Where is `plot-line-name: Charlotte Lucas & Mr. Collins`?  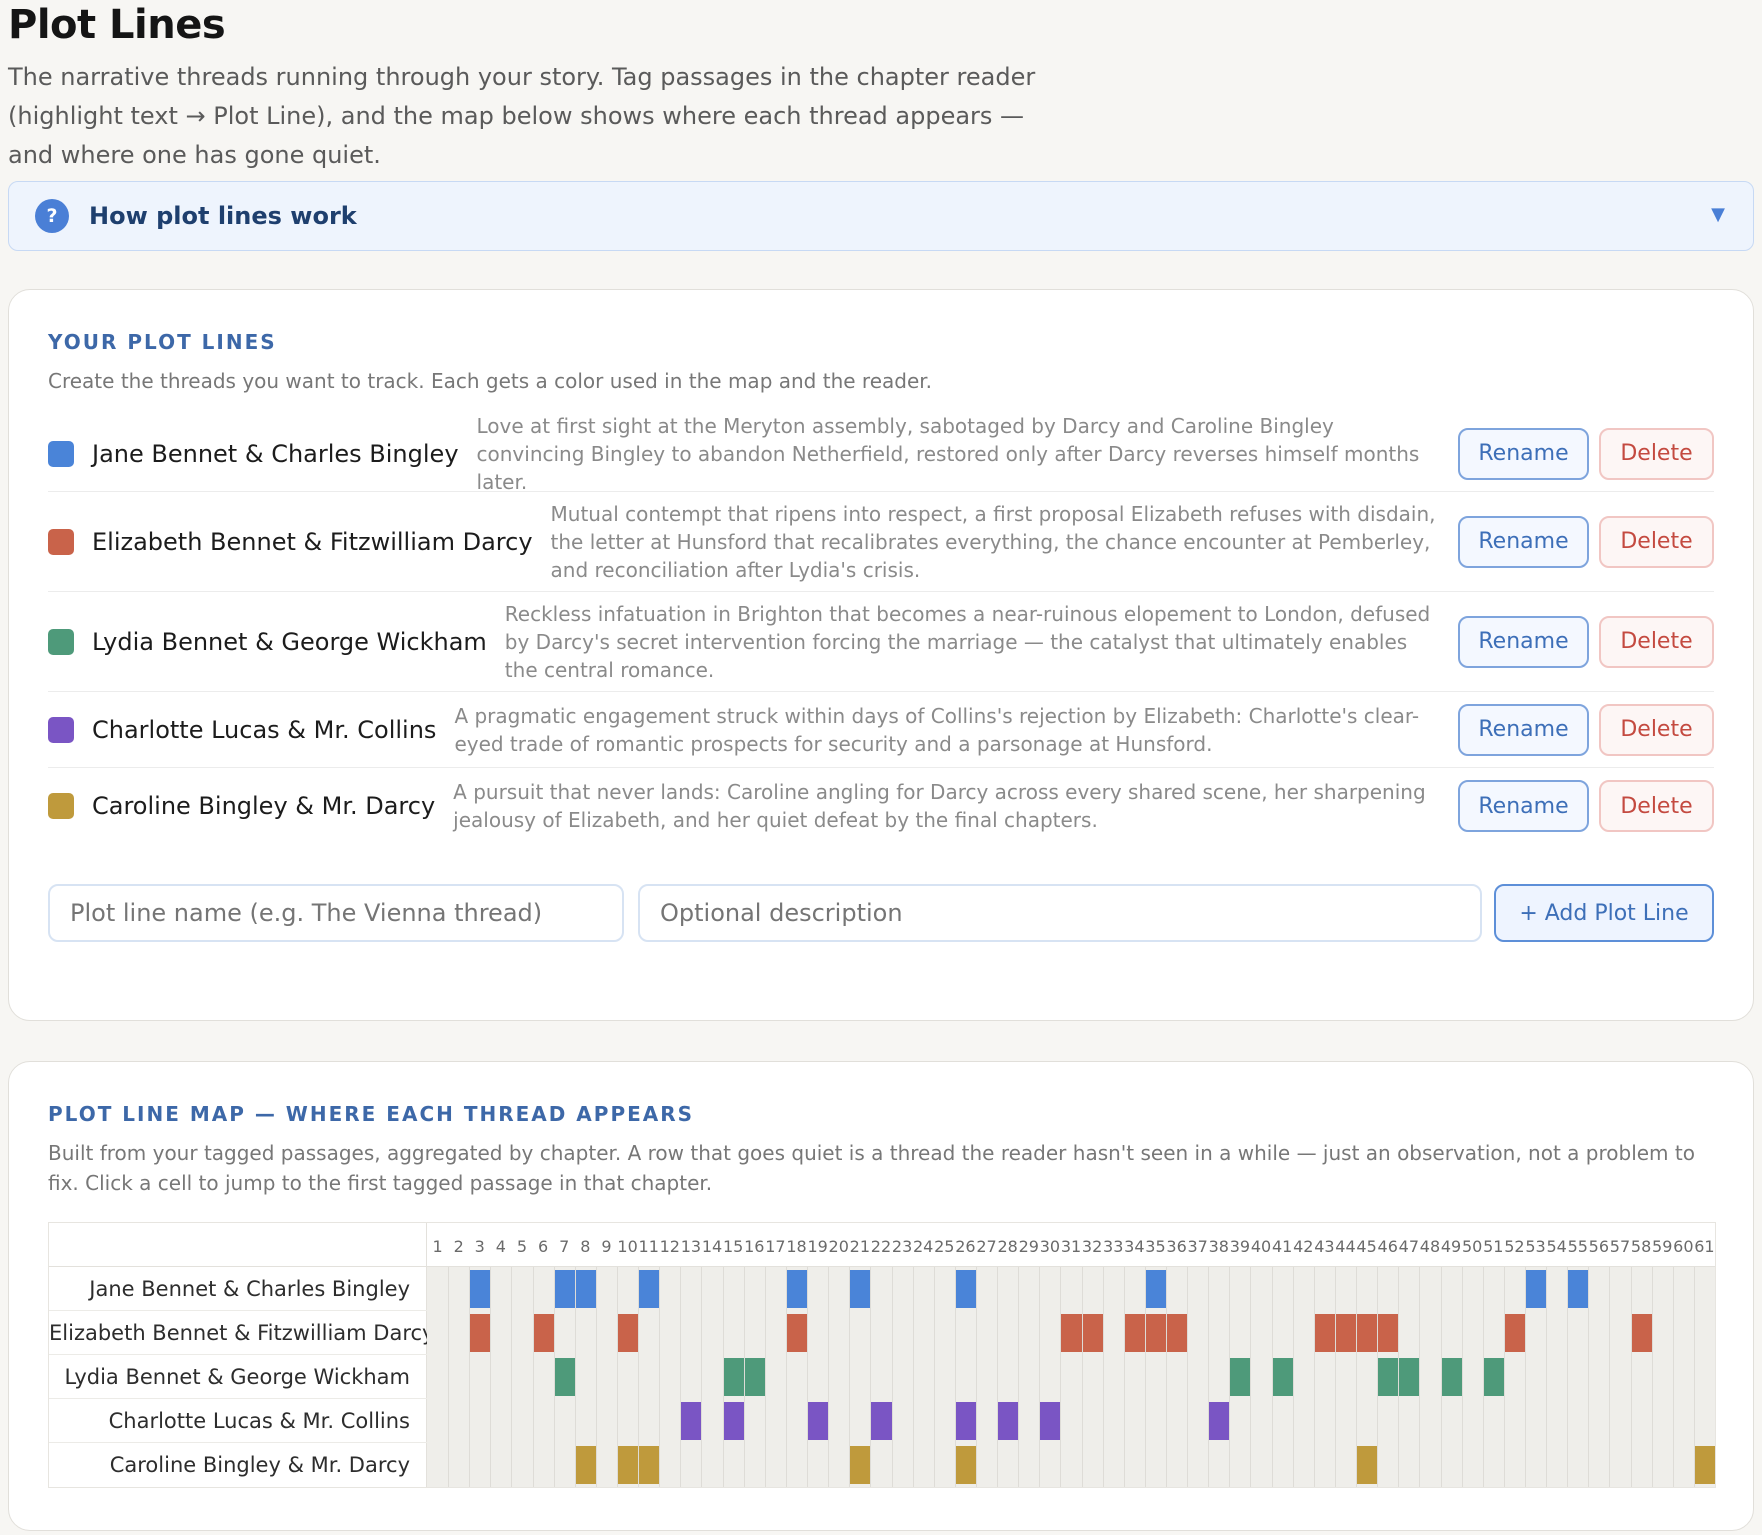
plot-line-name: Charlotte Lucas & Mr. Collins is located at coordinates (264, 729).